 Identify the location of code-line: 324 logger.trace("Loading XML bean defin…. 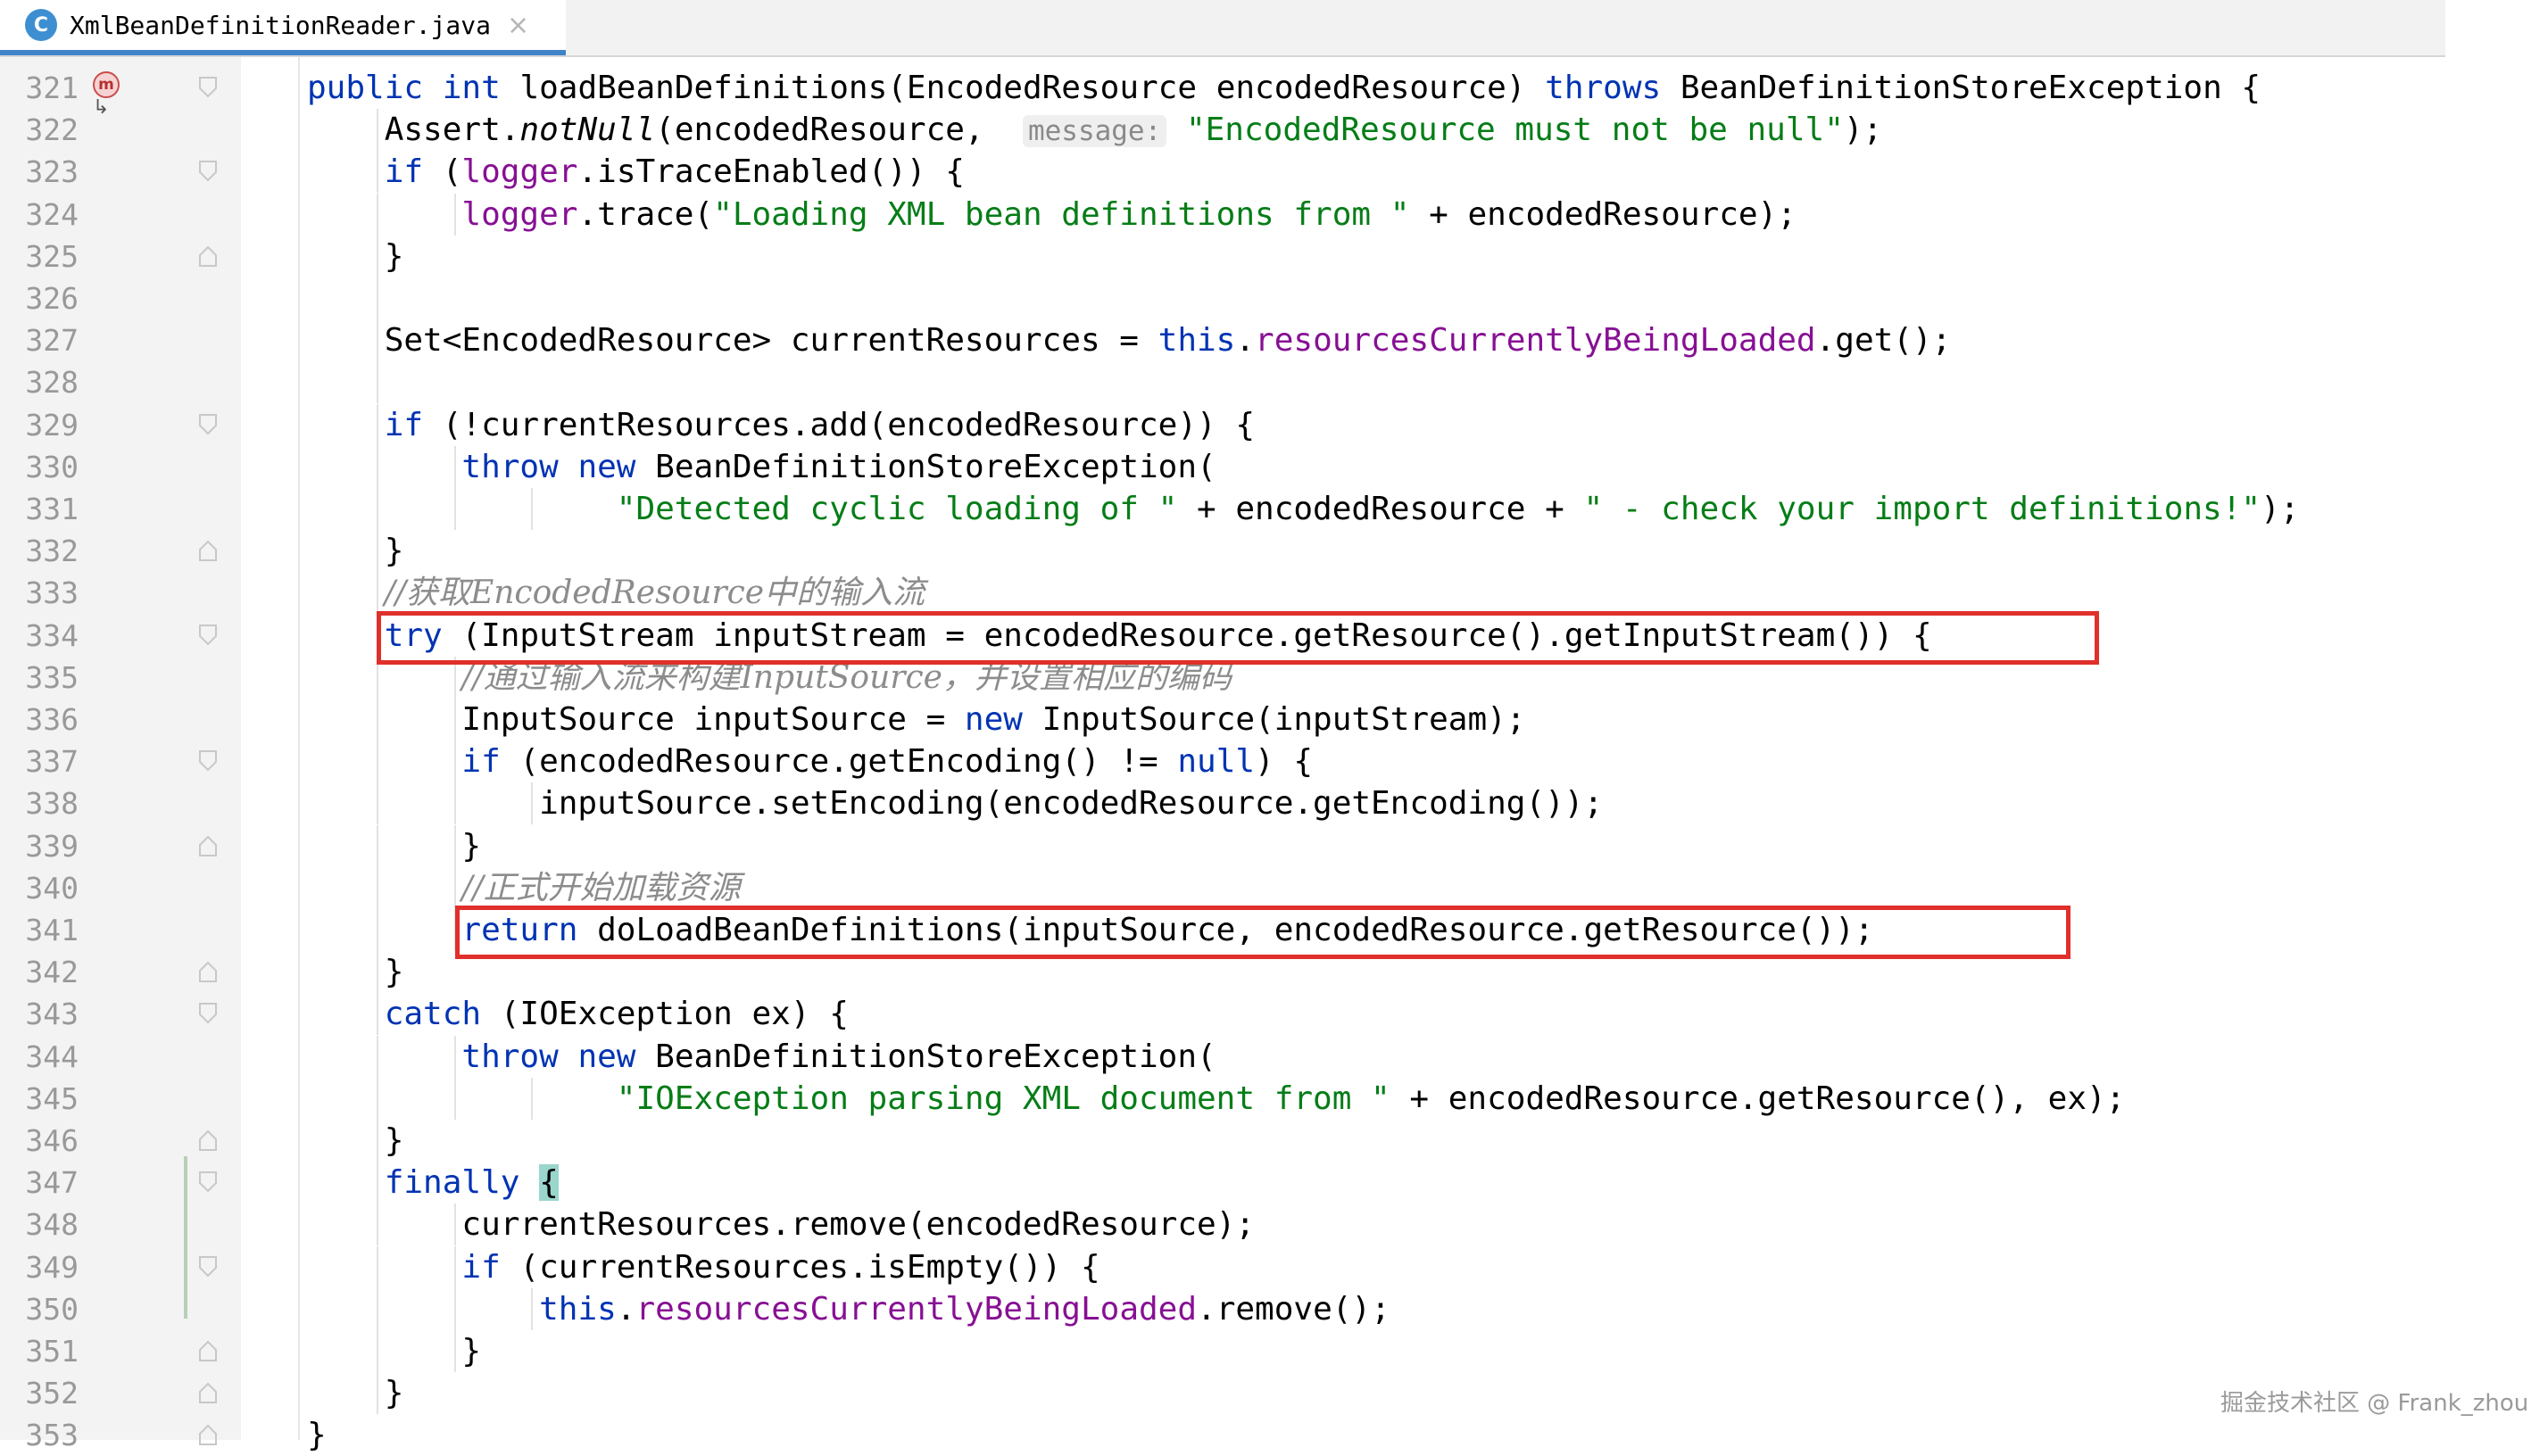
(1265, 215).